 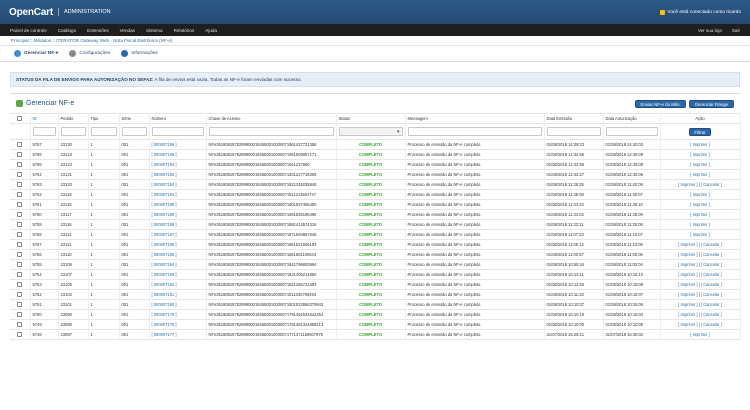 I want to click on filter-autorizacao-input, so click(x=631, y=131).